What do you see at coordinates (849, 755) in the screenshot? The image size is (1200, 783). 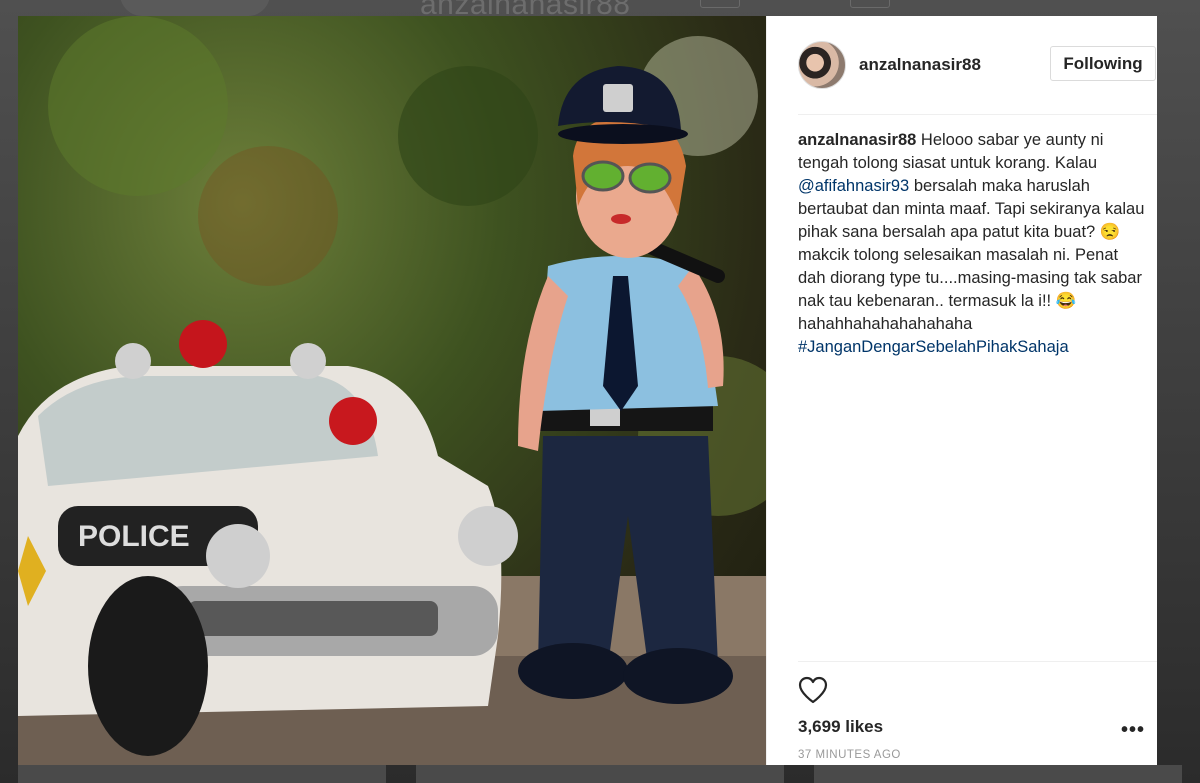 I see `post-timestamp: 37 MINUTES AGO` at bounding box center [849, 755].